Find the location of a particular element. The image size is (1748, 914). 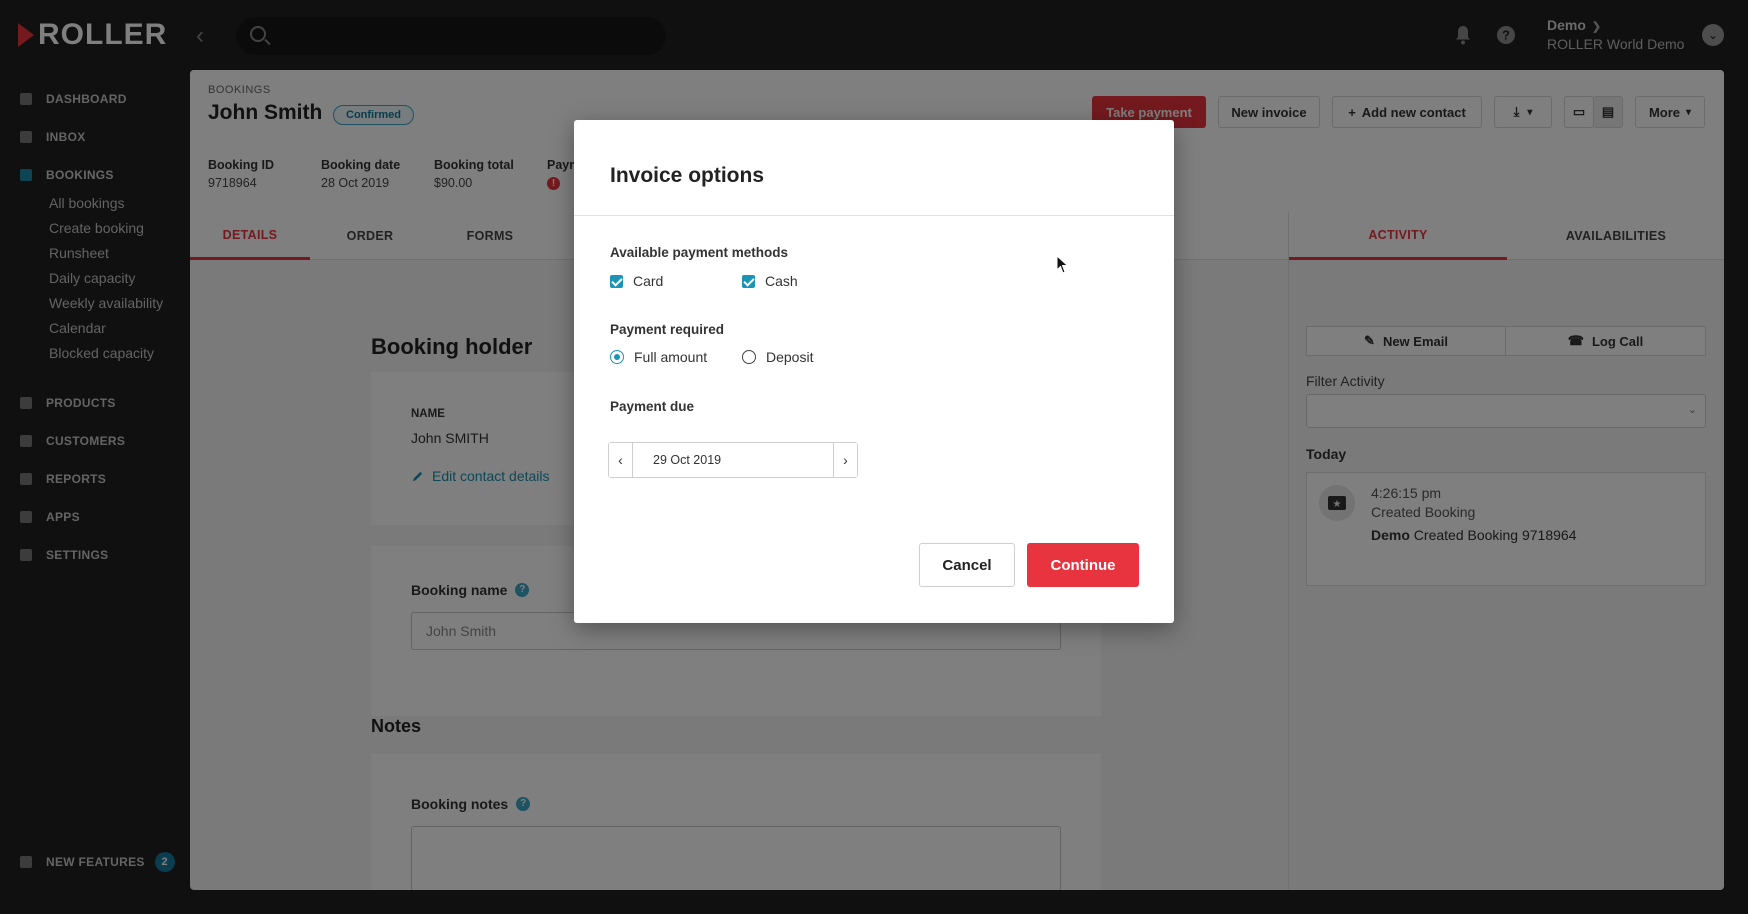

payment-methods-label: Available payment methods is located at coordinates (699, 252).